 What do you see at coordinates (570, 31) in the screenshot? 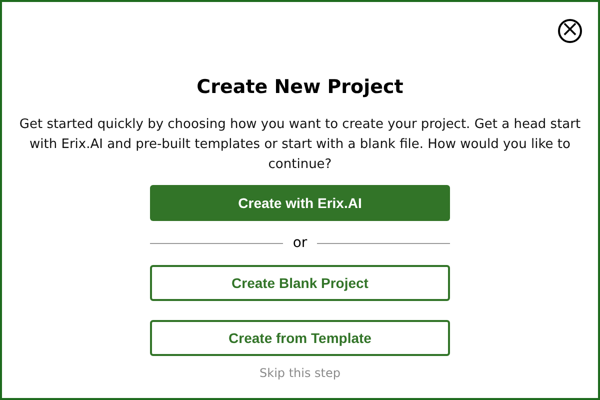
I see `close-button: ×` at bounding box center [570, 31].